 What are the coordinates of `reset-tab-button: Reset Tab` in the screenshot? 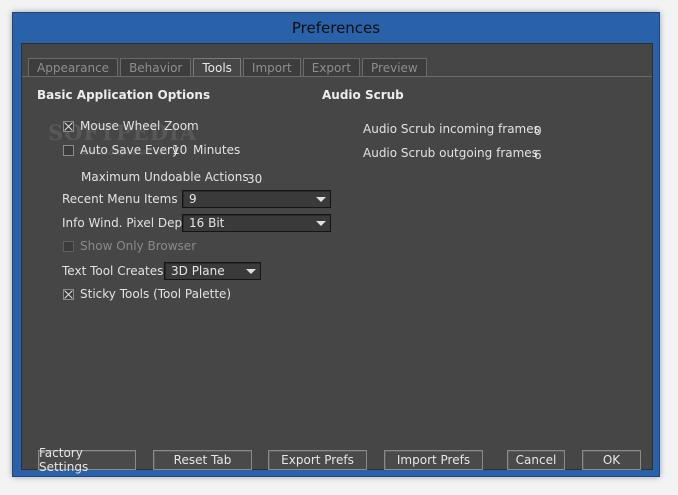 It's located at (202, 460).